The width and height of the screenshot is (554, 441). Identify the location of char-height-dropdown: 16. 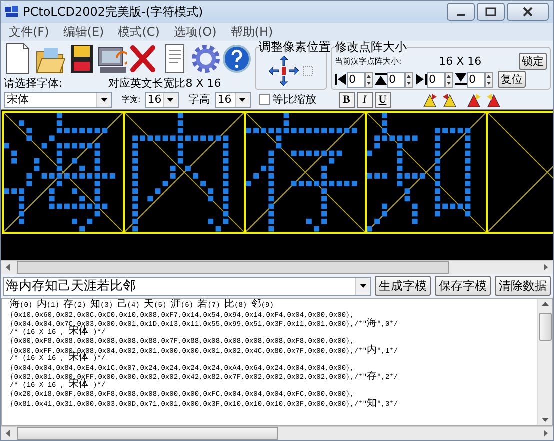
(232, 100).